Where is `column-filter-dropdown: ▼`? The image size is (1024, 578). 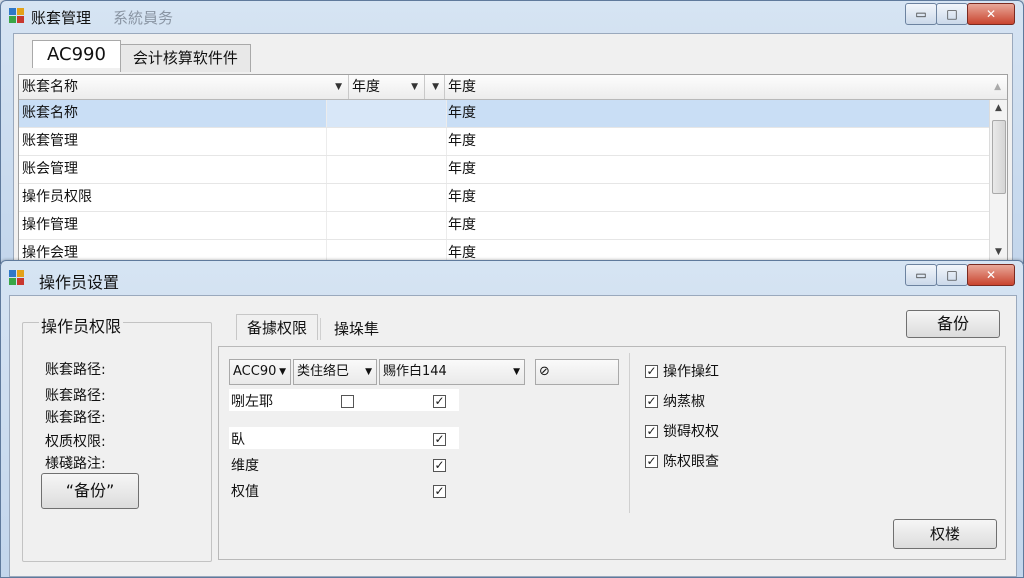 column-filter-dropdown: ▼ is located at coordinates (435, 87).